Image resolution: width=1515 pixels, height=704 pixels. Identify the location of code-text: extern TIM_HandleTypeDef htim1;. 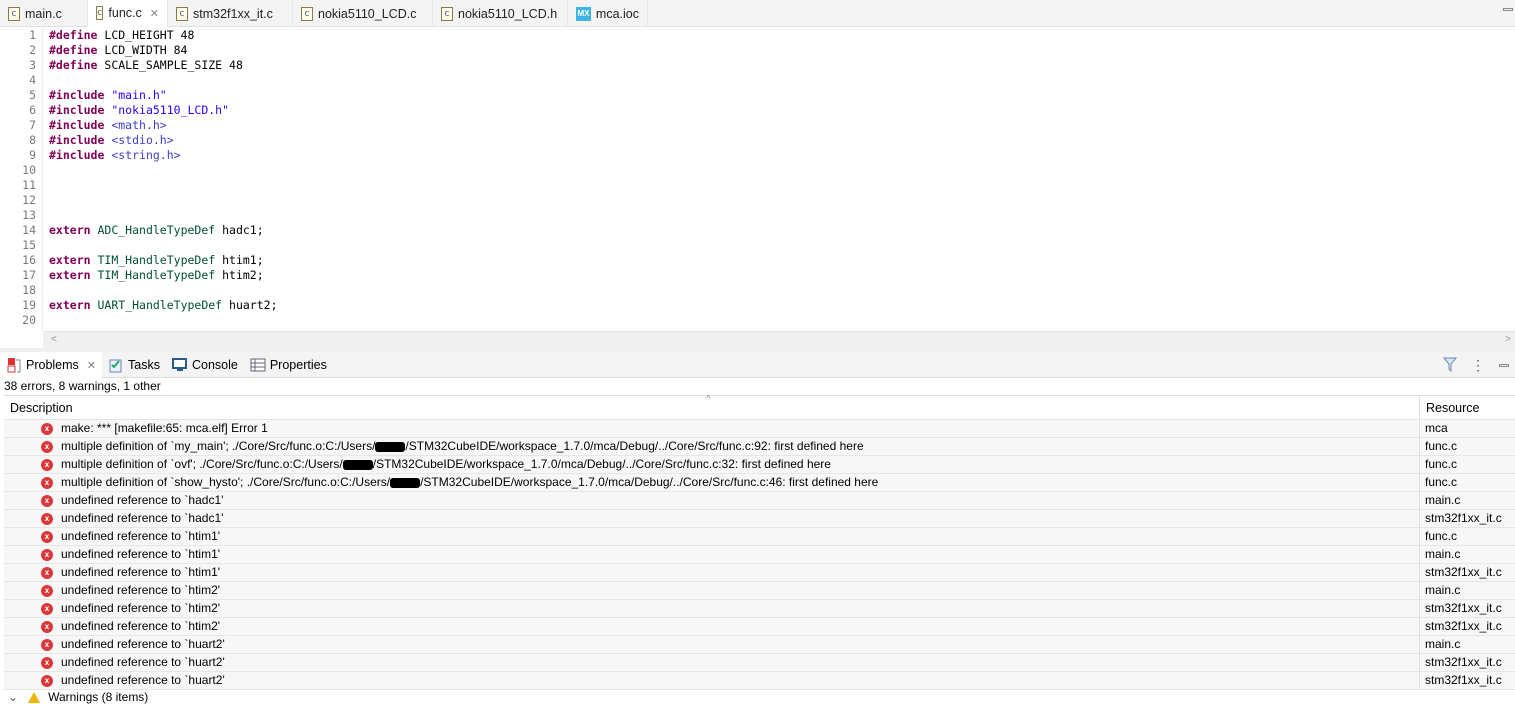
(156, 260).